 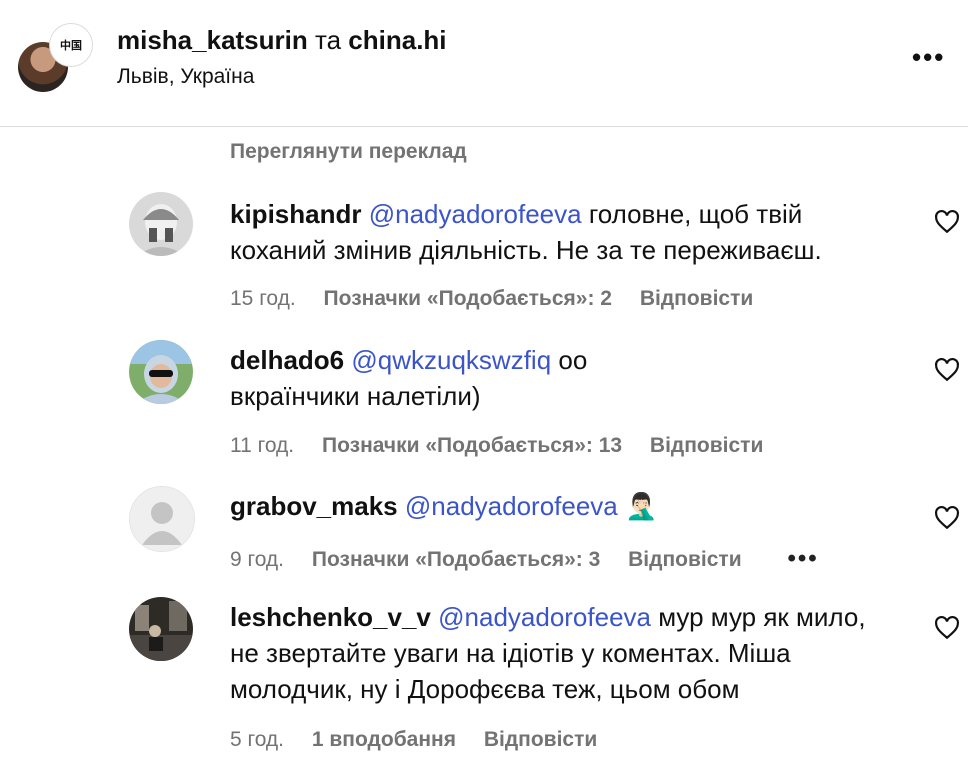 I want to click on owner-username-link: misha_katsurin, so click(x=212, y=40).